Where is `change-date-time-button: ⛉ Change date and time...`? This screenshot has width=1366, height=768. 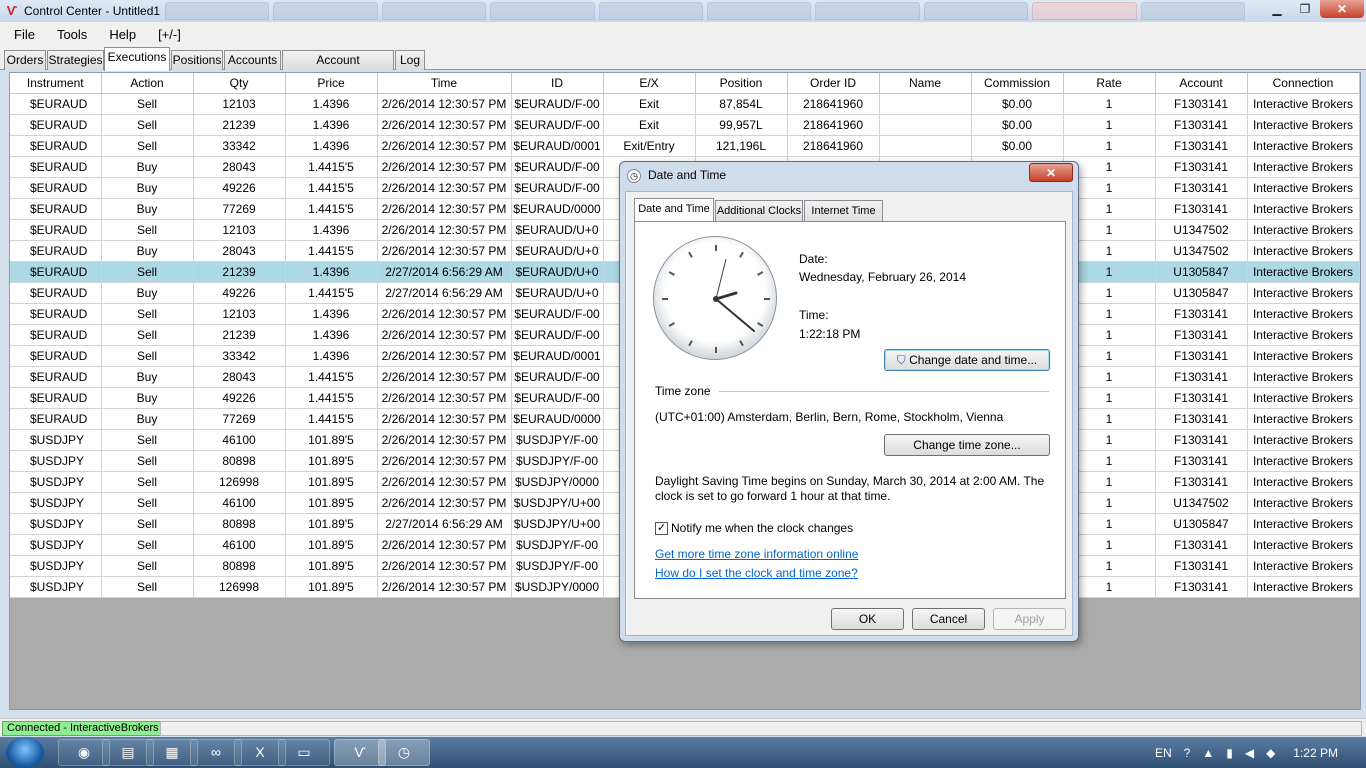 change-date-time-button: ⛉ Change date and time... is located at coordinates (967, 360).